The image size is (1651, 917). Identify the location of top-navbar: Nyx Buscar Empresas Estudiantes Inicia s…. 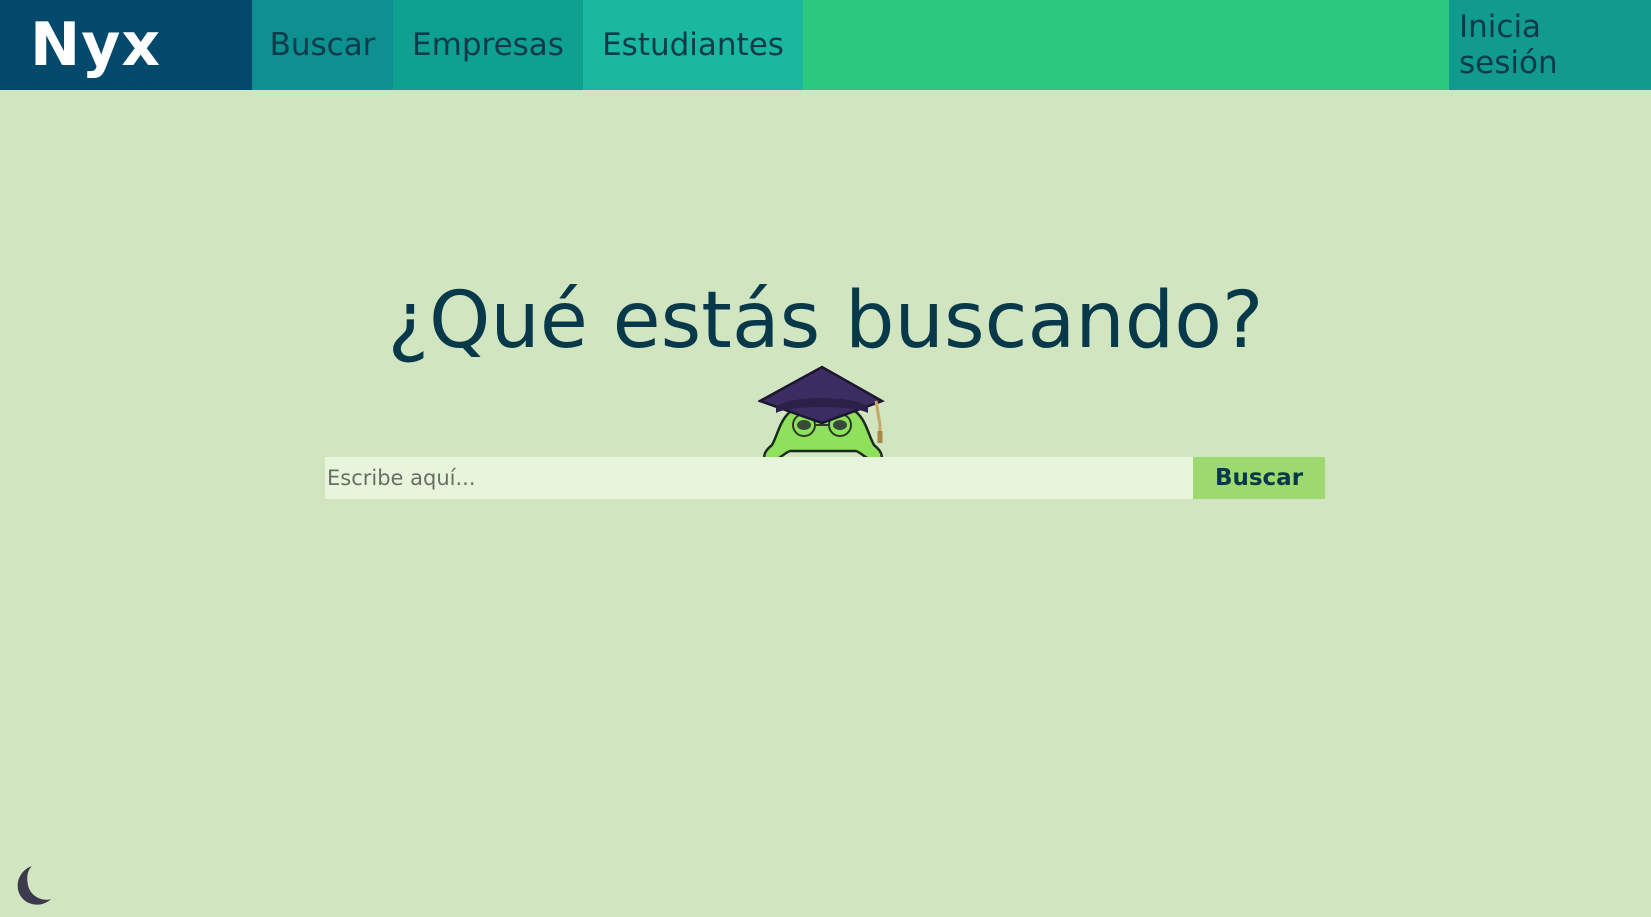
(825, 45).